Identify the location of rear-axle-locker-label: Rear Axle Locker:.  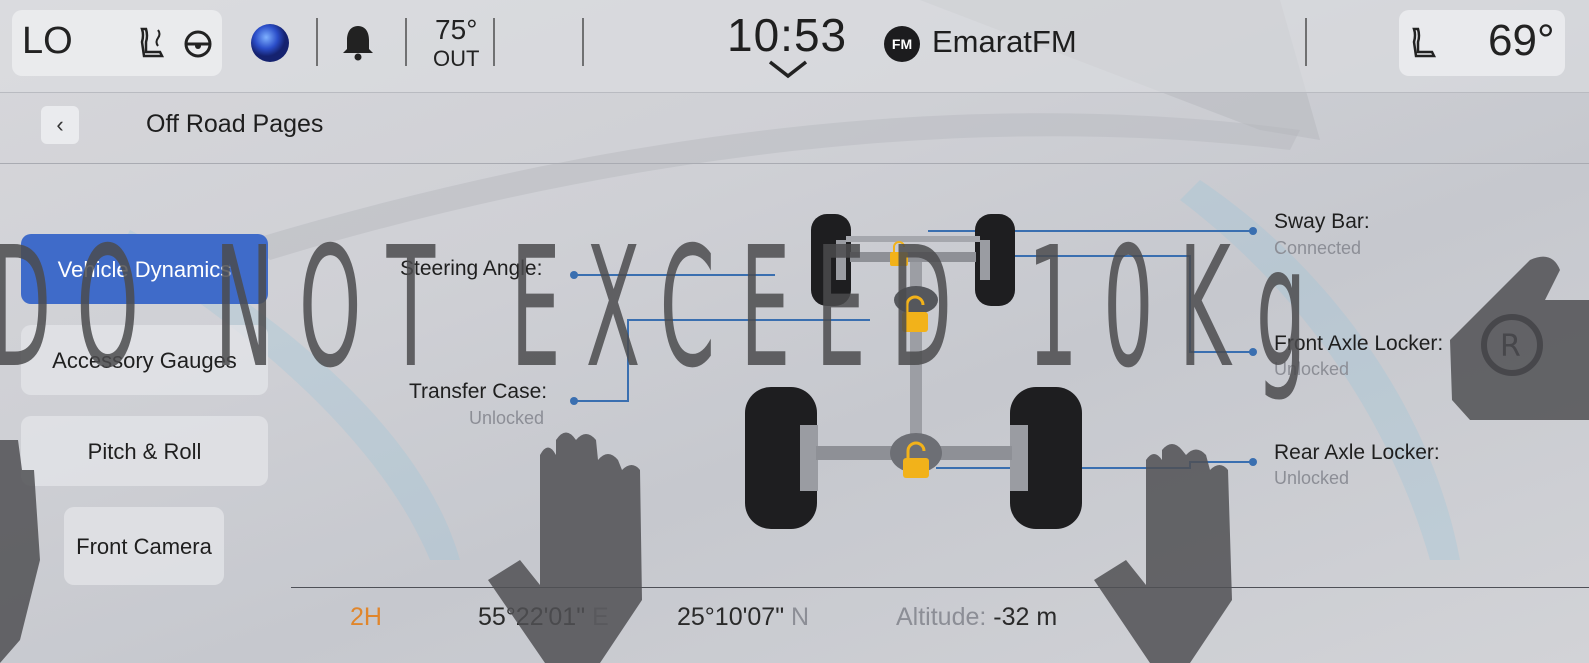
(1357, 452).